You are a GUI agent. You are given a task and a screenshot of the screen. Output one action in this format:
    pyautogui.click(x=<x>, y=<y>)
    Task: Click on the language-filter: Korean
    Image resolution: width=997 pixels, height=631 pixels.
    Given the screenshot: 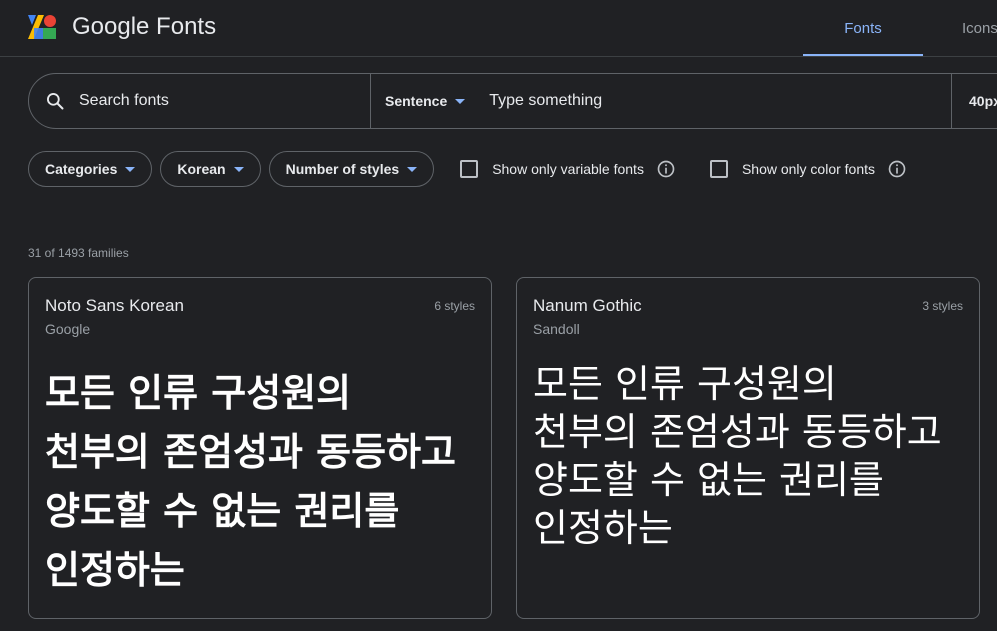 What is the action you would take?
    pyautogui.click(x=210, y=169)
    